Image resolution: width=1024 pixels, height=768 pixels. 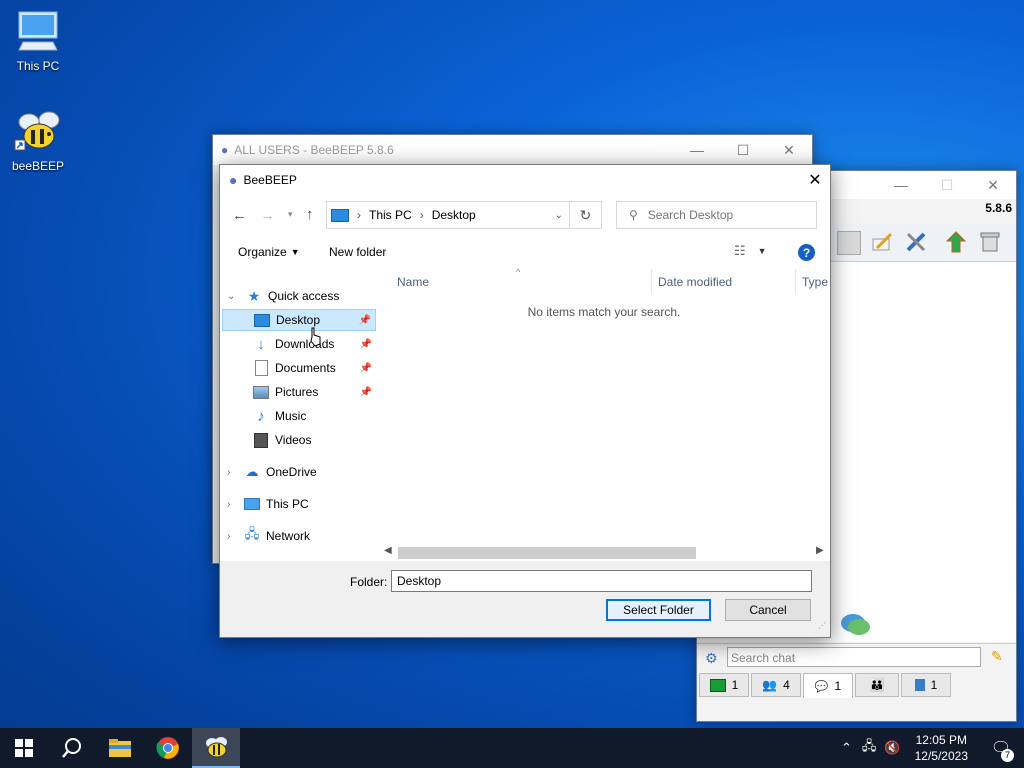 I want to click on new-folder-button: New folder, so click(x=357, y=252).